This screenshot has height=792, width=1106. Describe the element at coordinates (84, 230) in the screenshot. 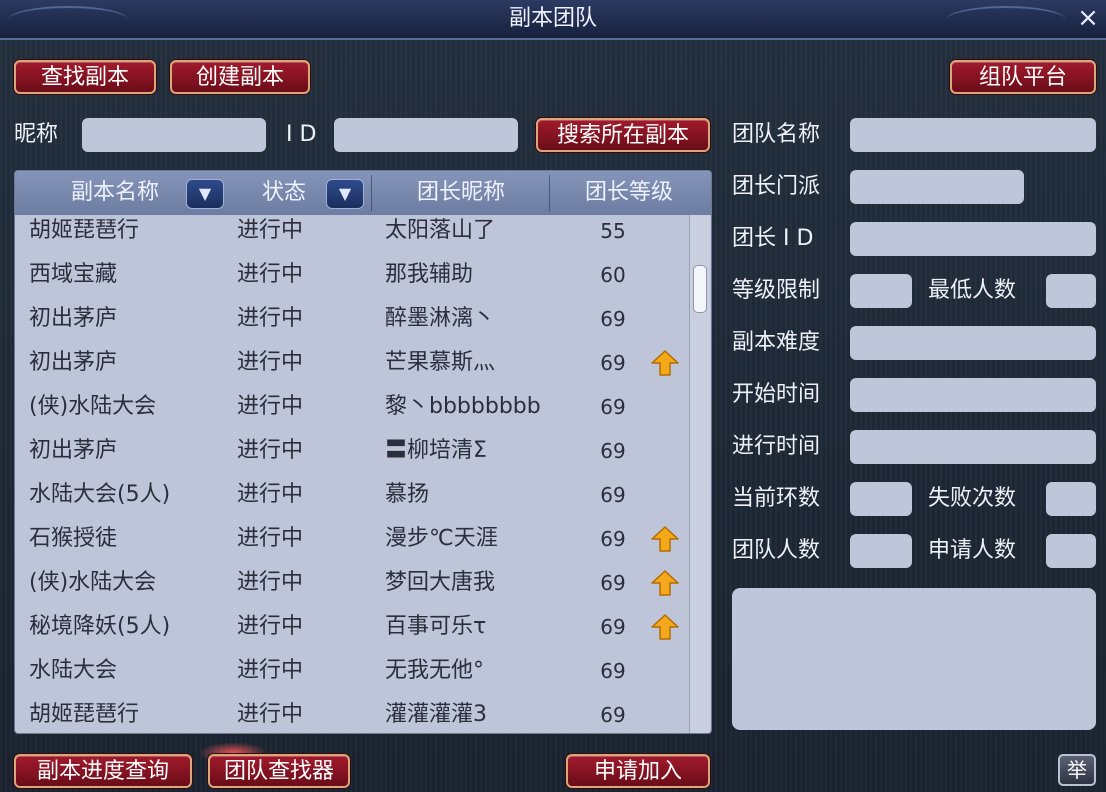

I see `cell-dungeon-name: 胡姬琵琶行` at that location.